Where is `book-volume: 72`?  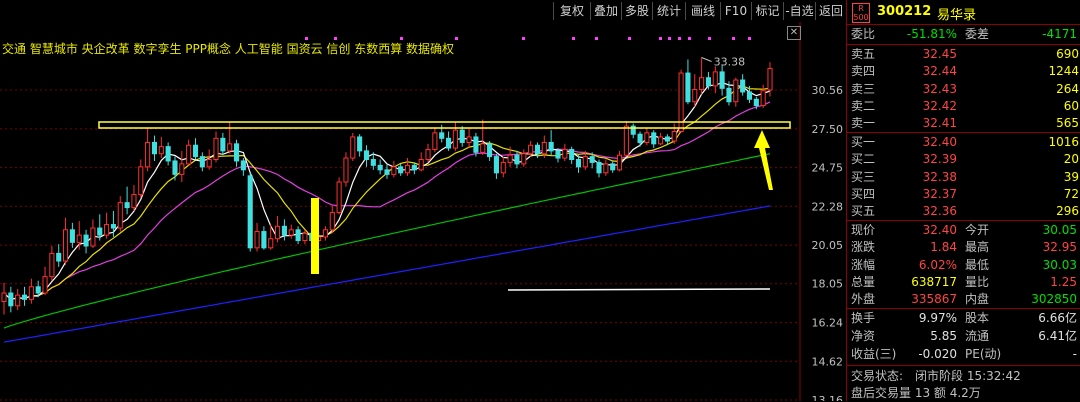
book-volume: 72 is located at coordinates (1071, 193).